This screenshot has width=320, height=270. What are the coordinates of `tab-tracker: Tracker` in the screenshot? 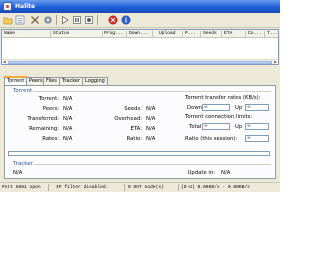 It's located at (71, 81).